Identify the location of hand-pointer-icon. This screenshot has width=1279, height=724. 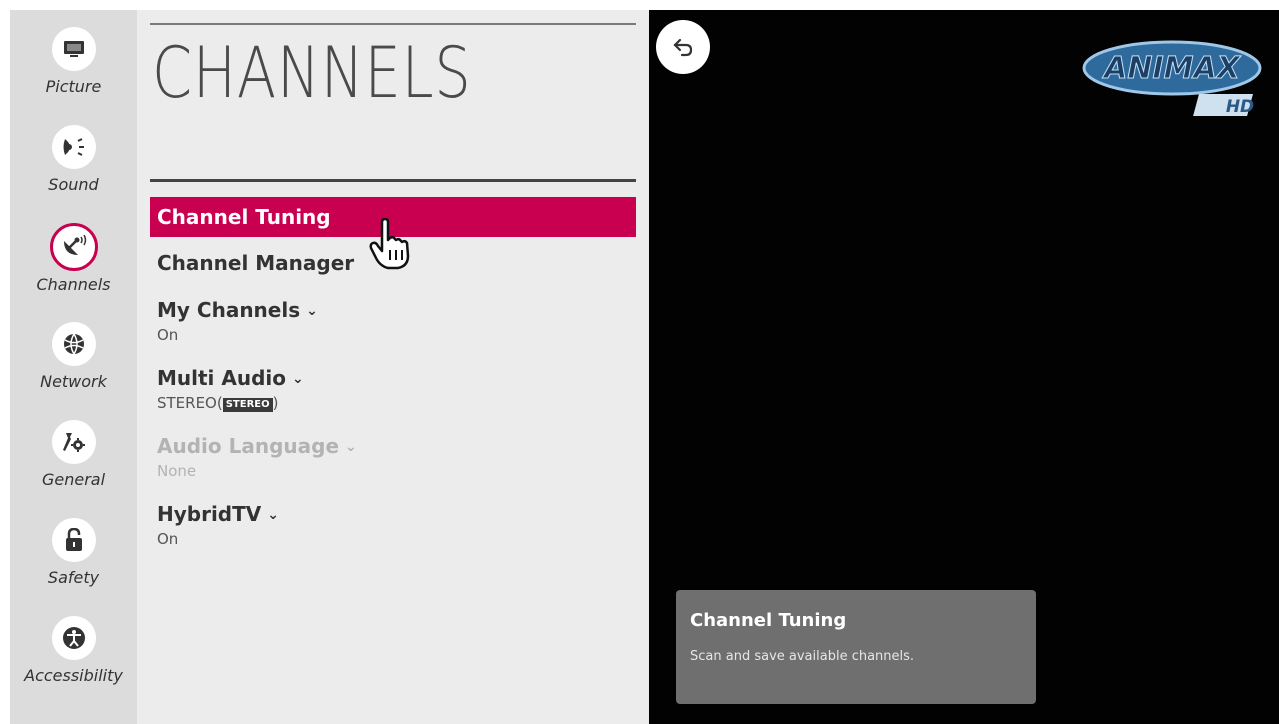
(390, 245).